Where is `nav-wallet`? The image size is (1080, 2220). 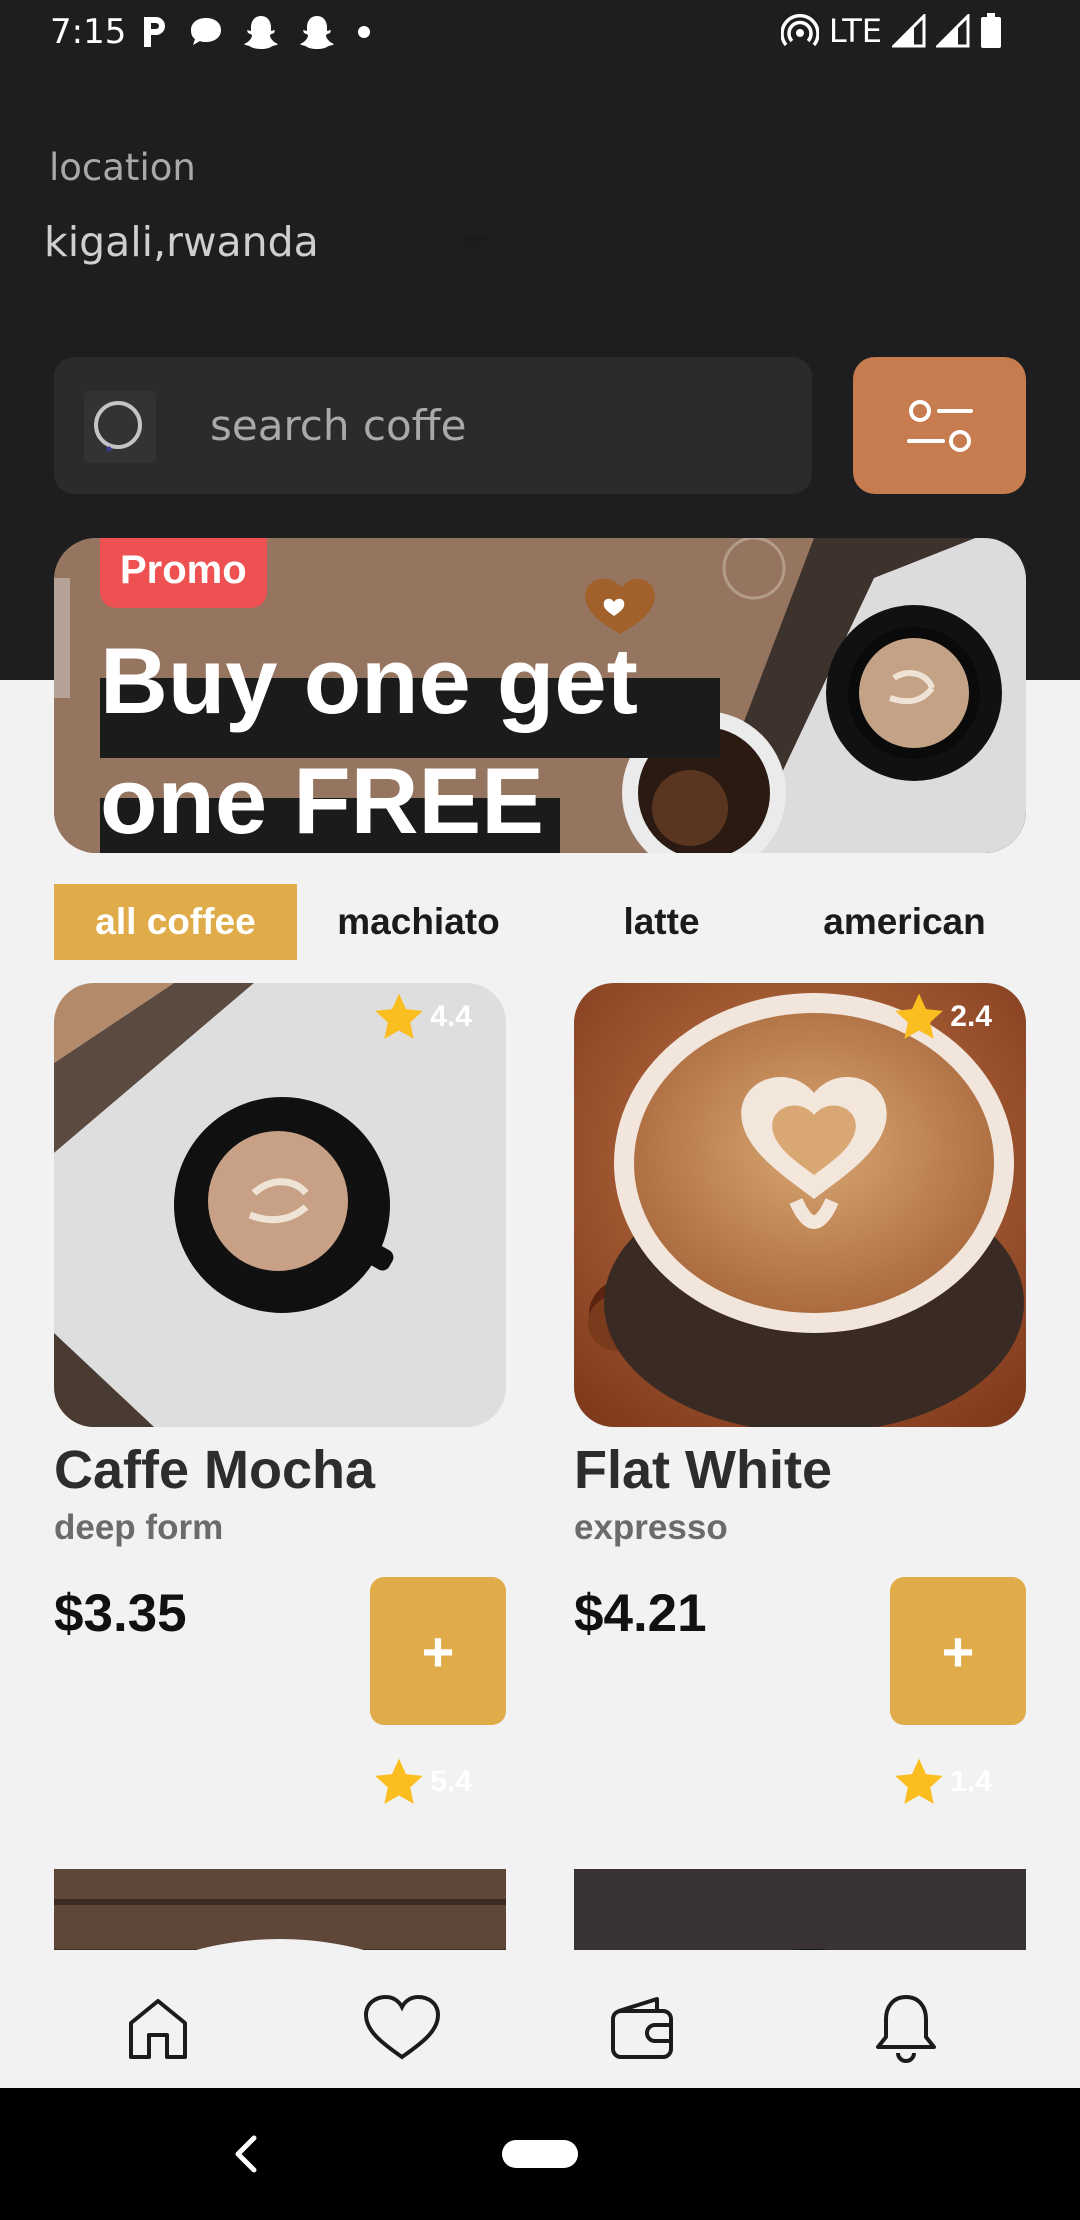 nav-wallet is located at coordinates (642, 2028).